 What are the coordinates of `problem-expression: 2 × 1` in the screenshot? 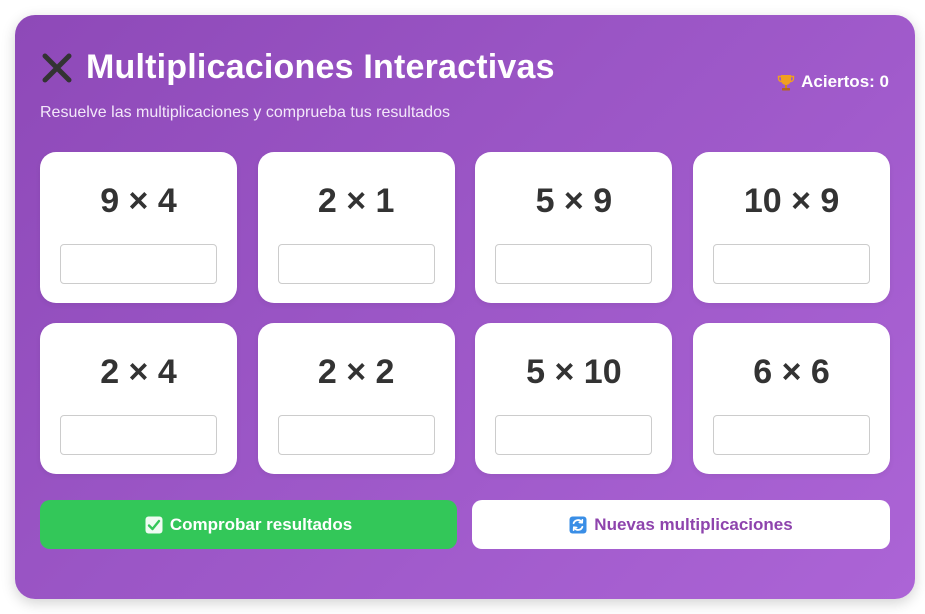 It's located at (356, 201).